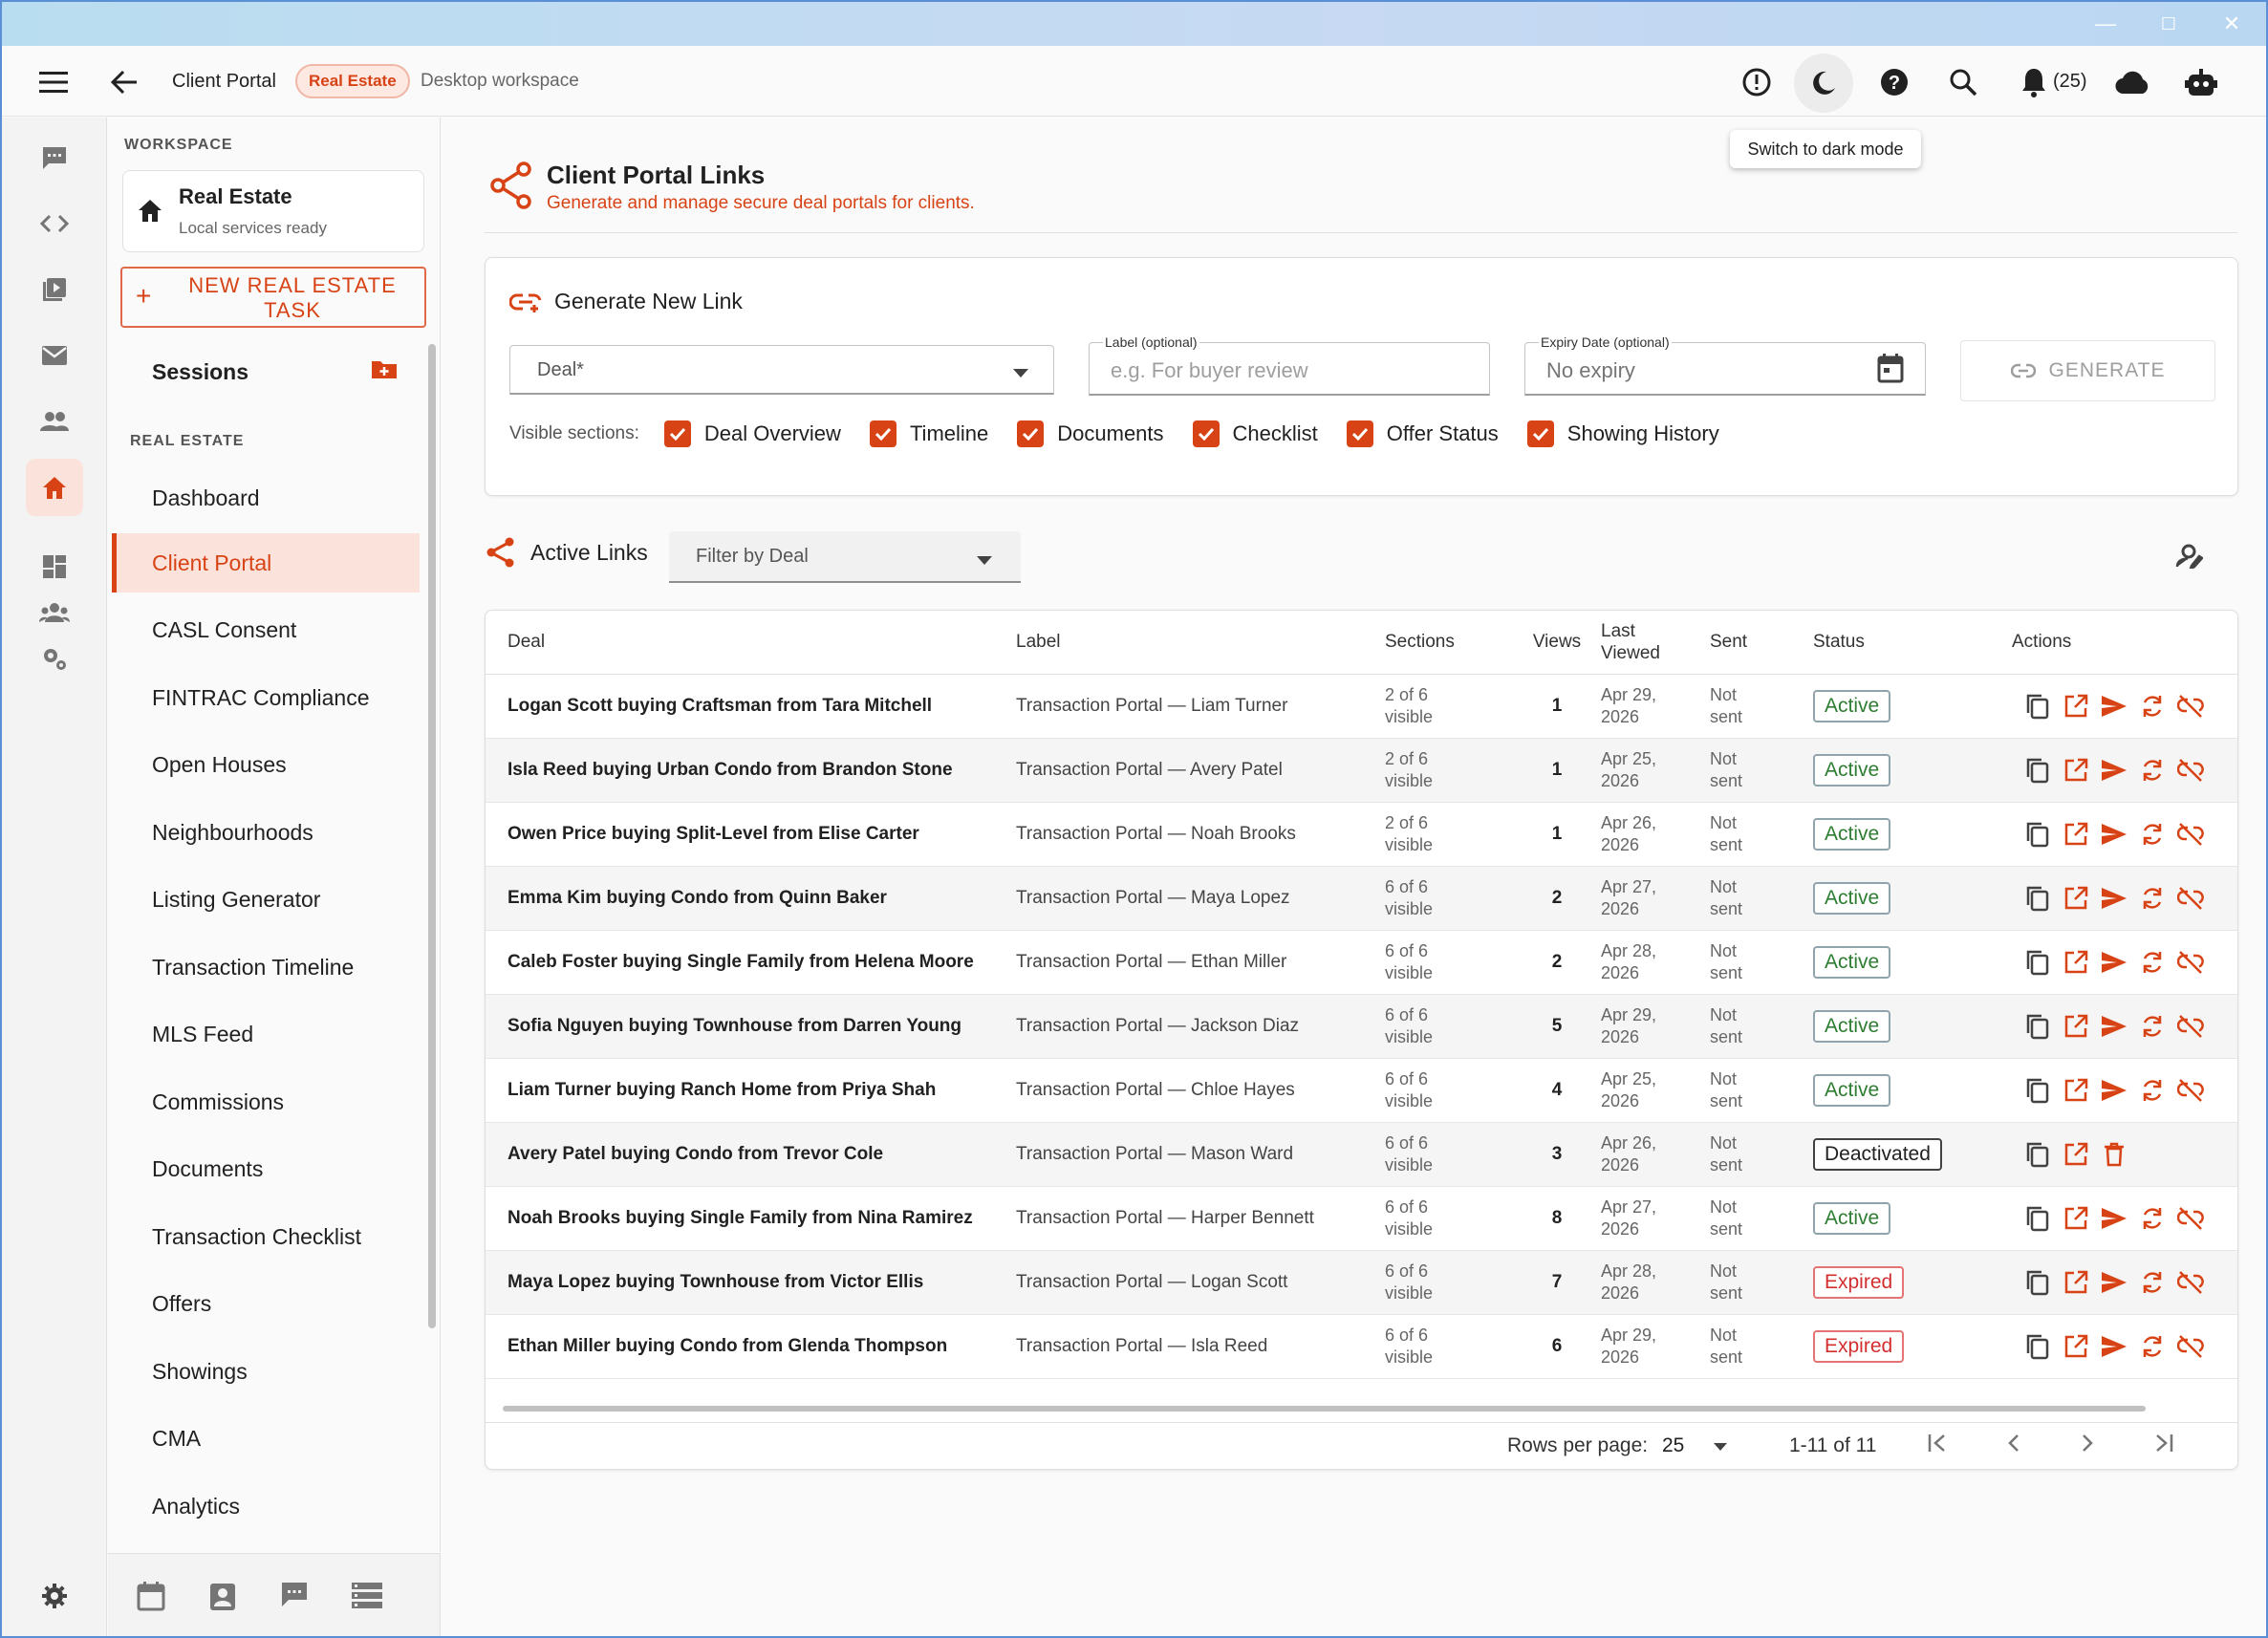 This screenshot has height=1638, width=2268. I want to click on sidebar-item-listing-generator: Listing Generator, so click(266, 900).